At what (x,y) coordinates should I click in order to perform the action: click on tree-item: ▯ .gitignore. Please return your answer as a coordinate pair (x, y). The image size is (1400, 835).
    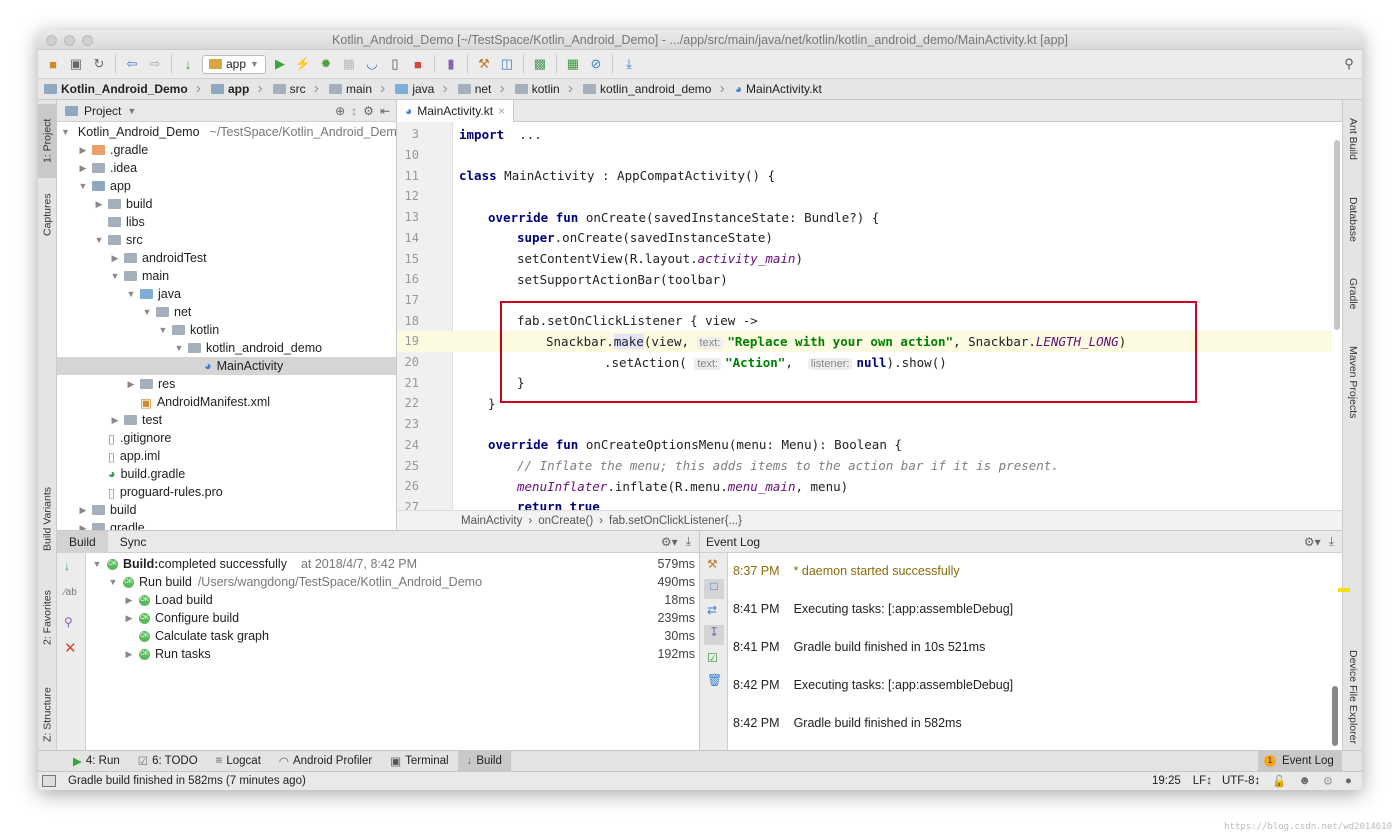
    Looking at the image, I should click on (226, 438).